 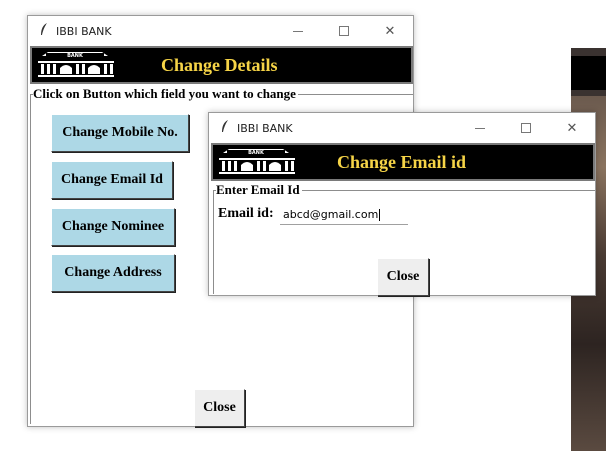 What do you see at coordinates (588, 28) in the screenshot?
I see `background-window-titlebar` at bounding box center [588, 28].